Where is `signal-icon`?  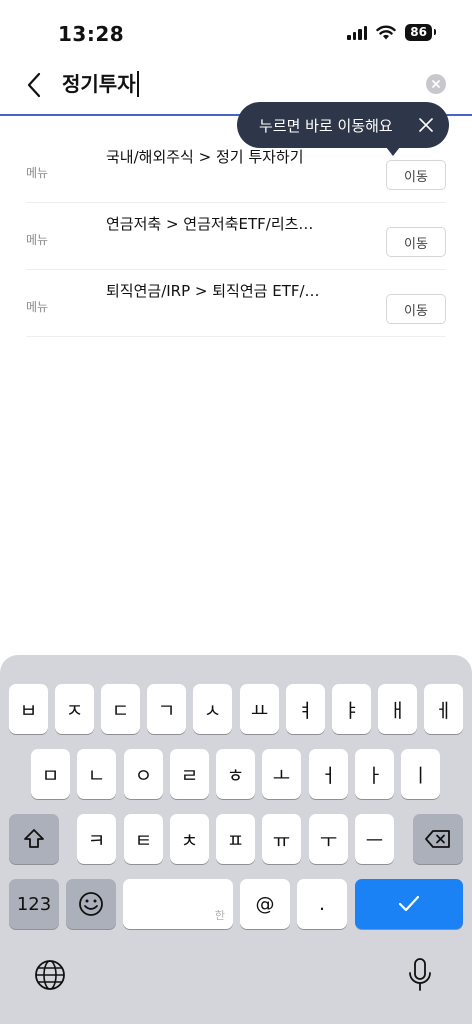 signal-icon is located at coordinates (357, 32).